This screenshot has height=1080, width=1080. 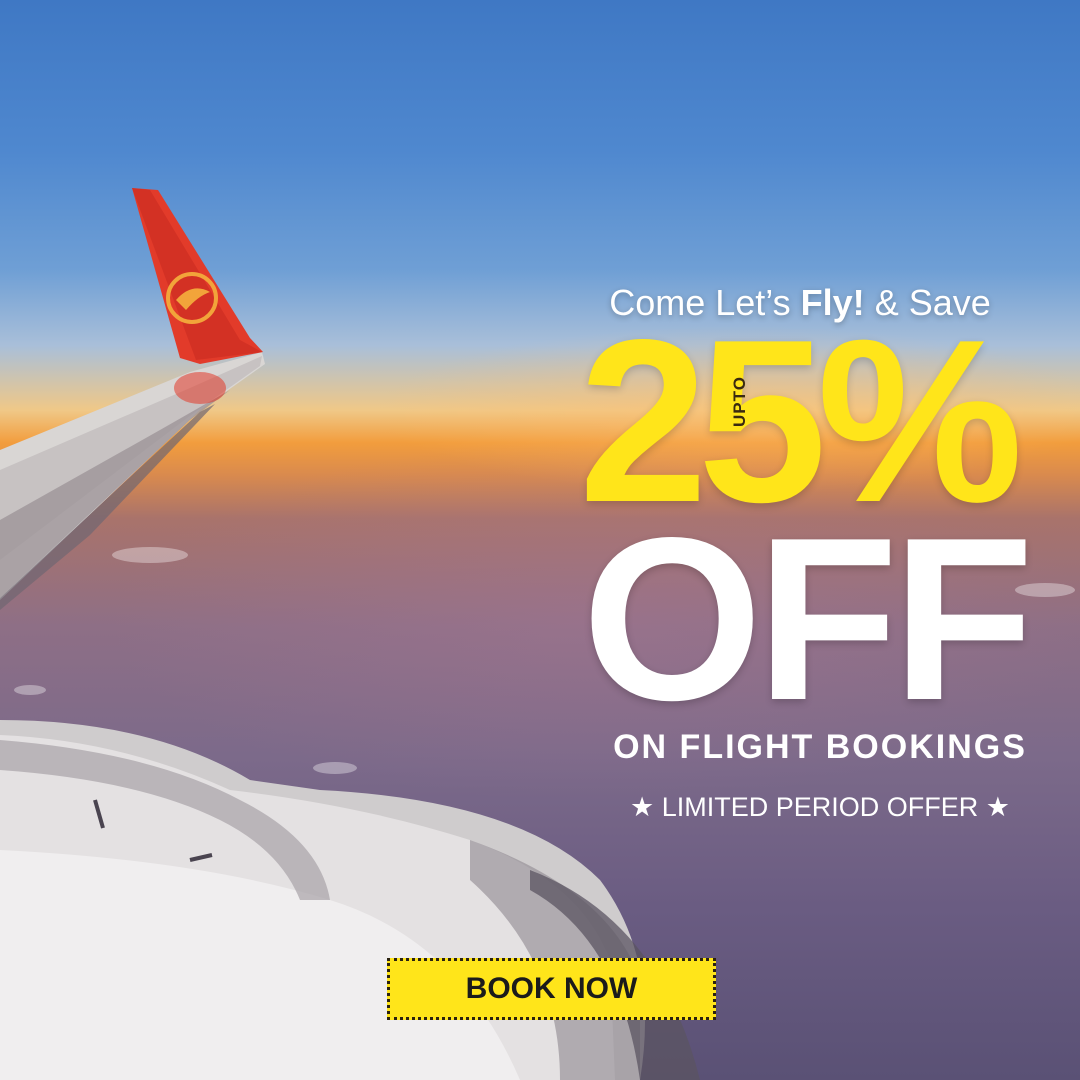 I want to click on wing, so click(x=132, y=399).